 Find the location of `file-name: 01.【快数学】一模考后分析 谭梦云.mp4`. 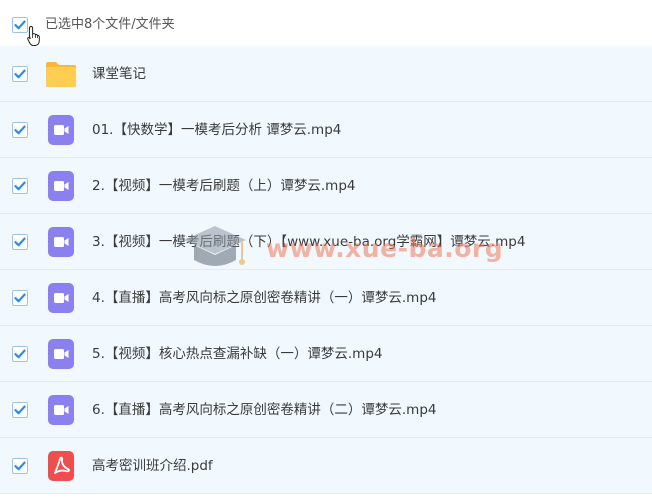

file-name: 01.【快数学】一模考后分析 谭梦云.mp4 is located at coordinates (216, 130).